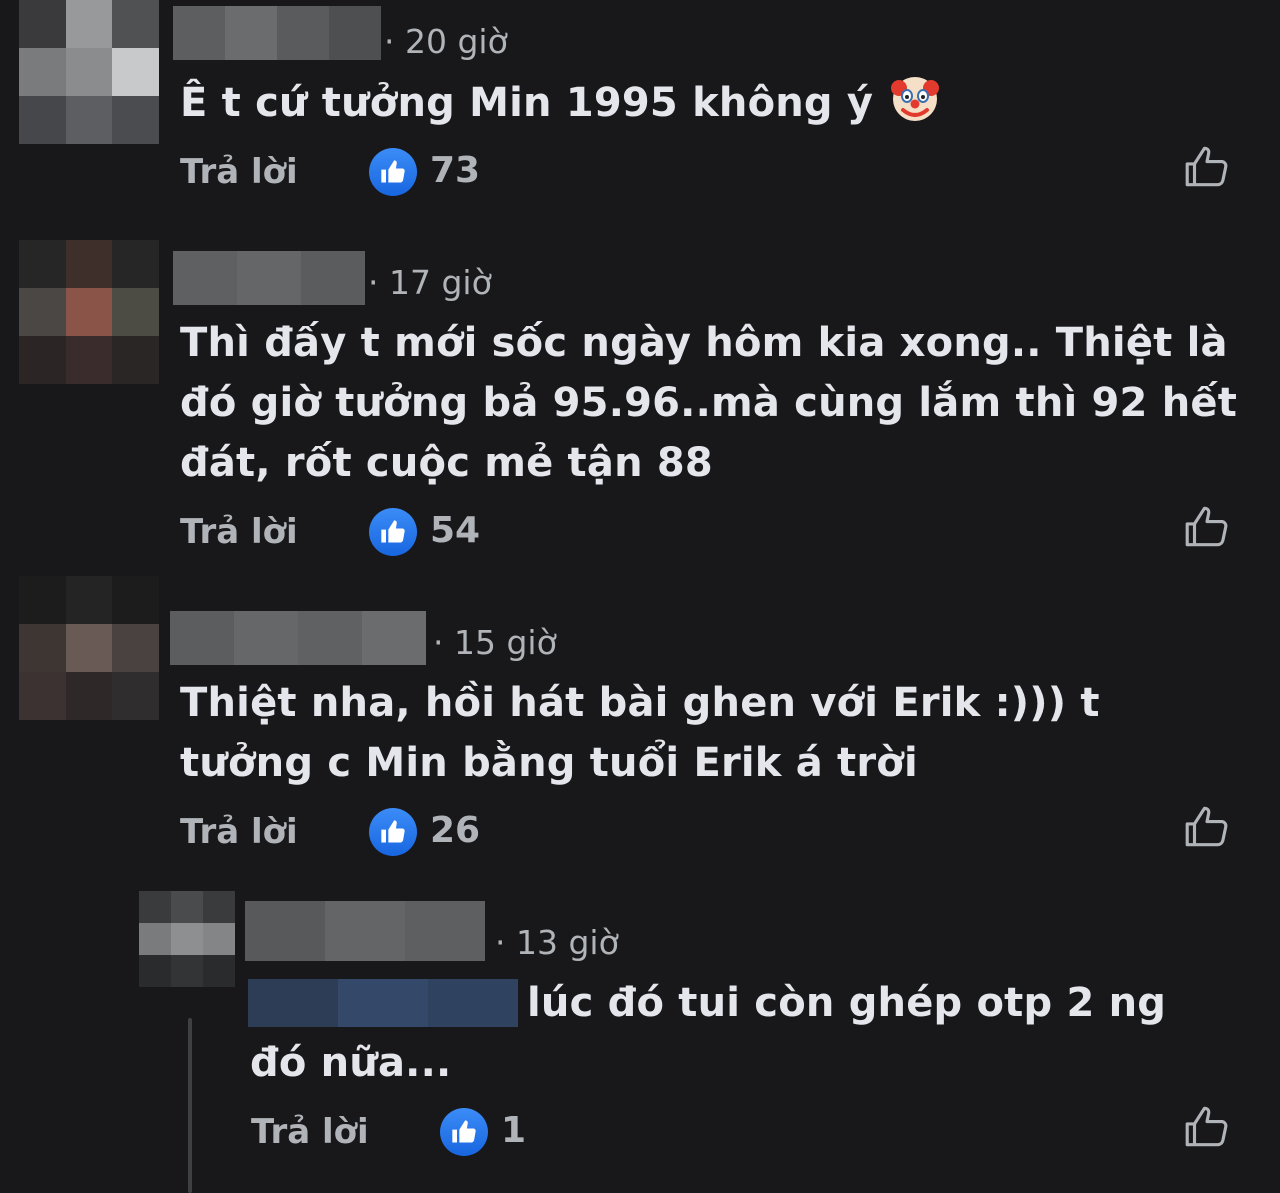 This screenshot has height=1193, width=1280. Describe the element at coordinates (446, 41) in the screenshot. I see `comment-time: · 20 giờ` at that location.